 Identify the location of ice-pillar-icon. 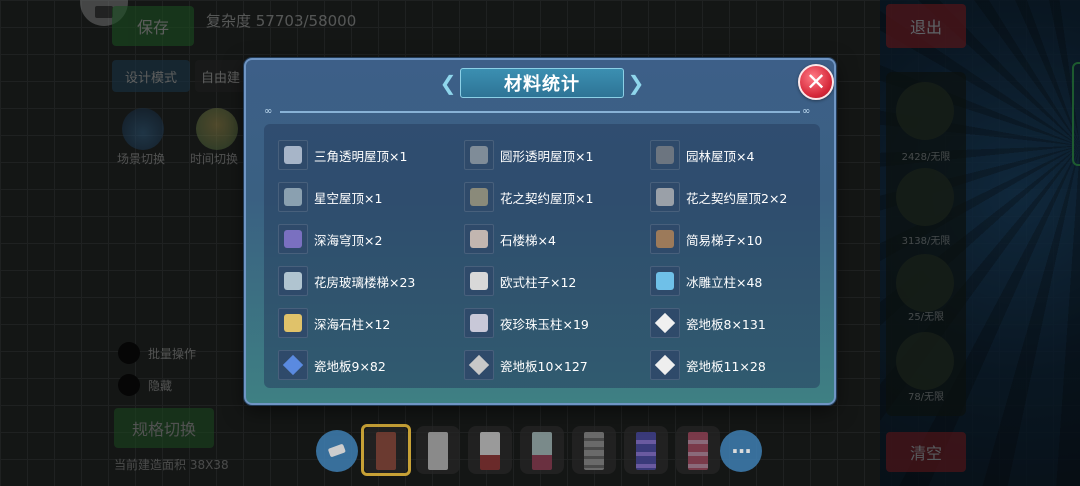
(665, 281).